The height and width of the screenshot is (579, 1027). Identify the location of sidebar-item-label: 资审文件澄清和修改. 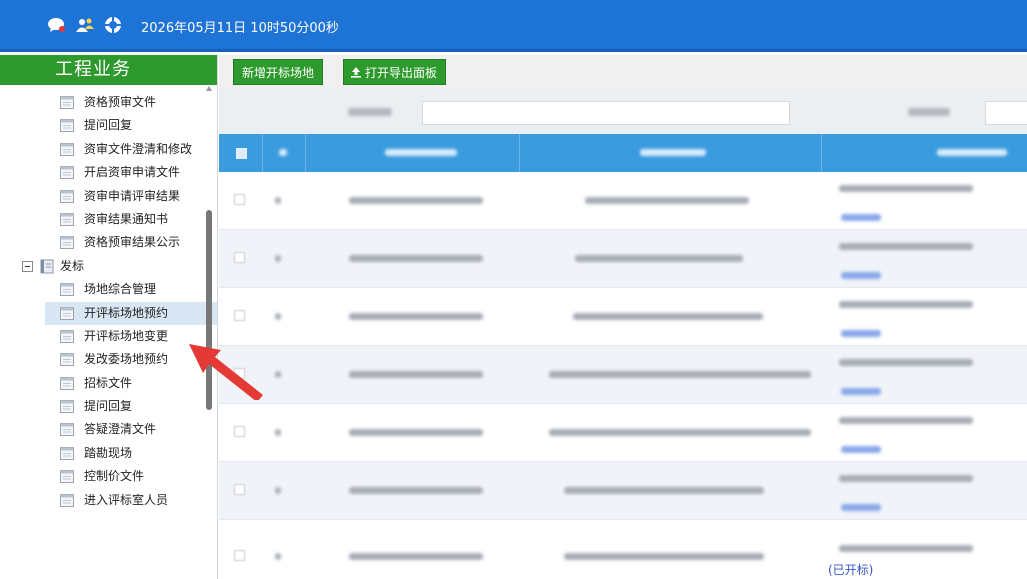
(138, 148).